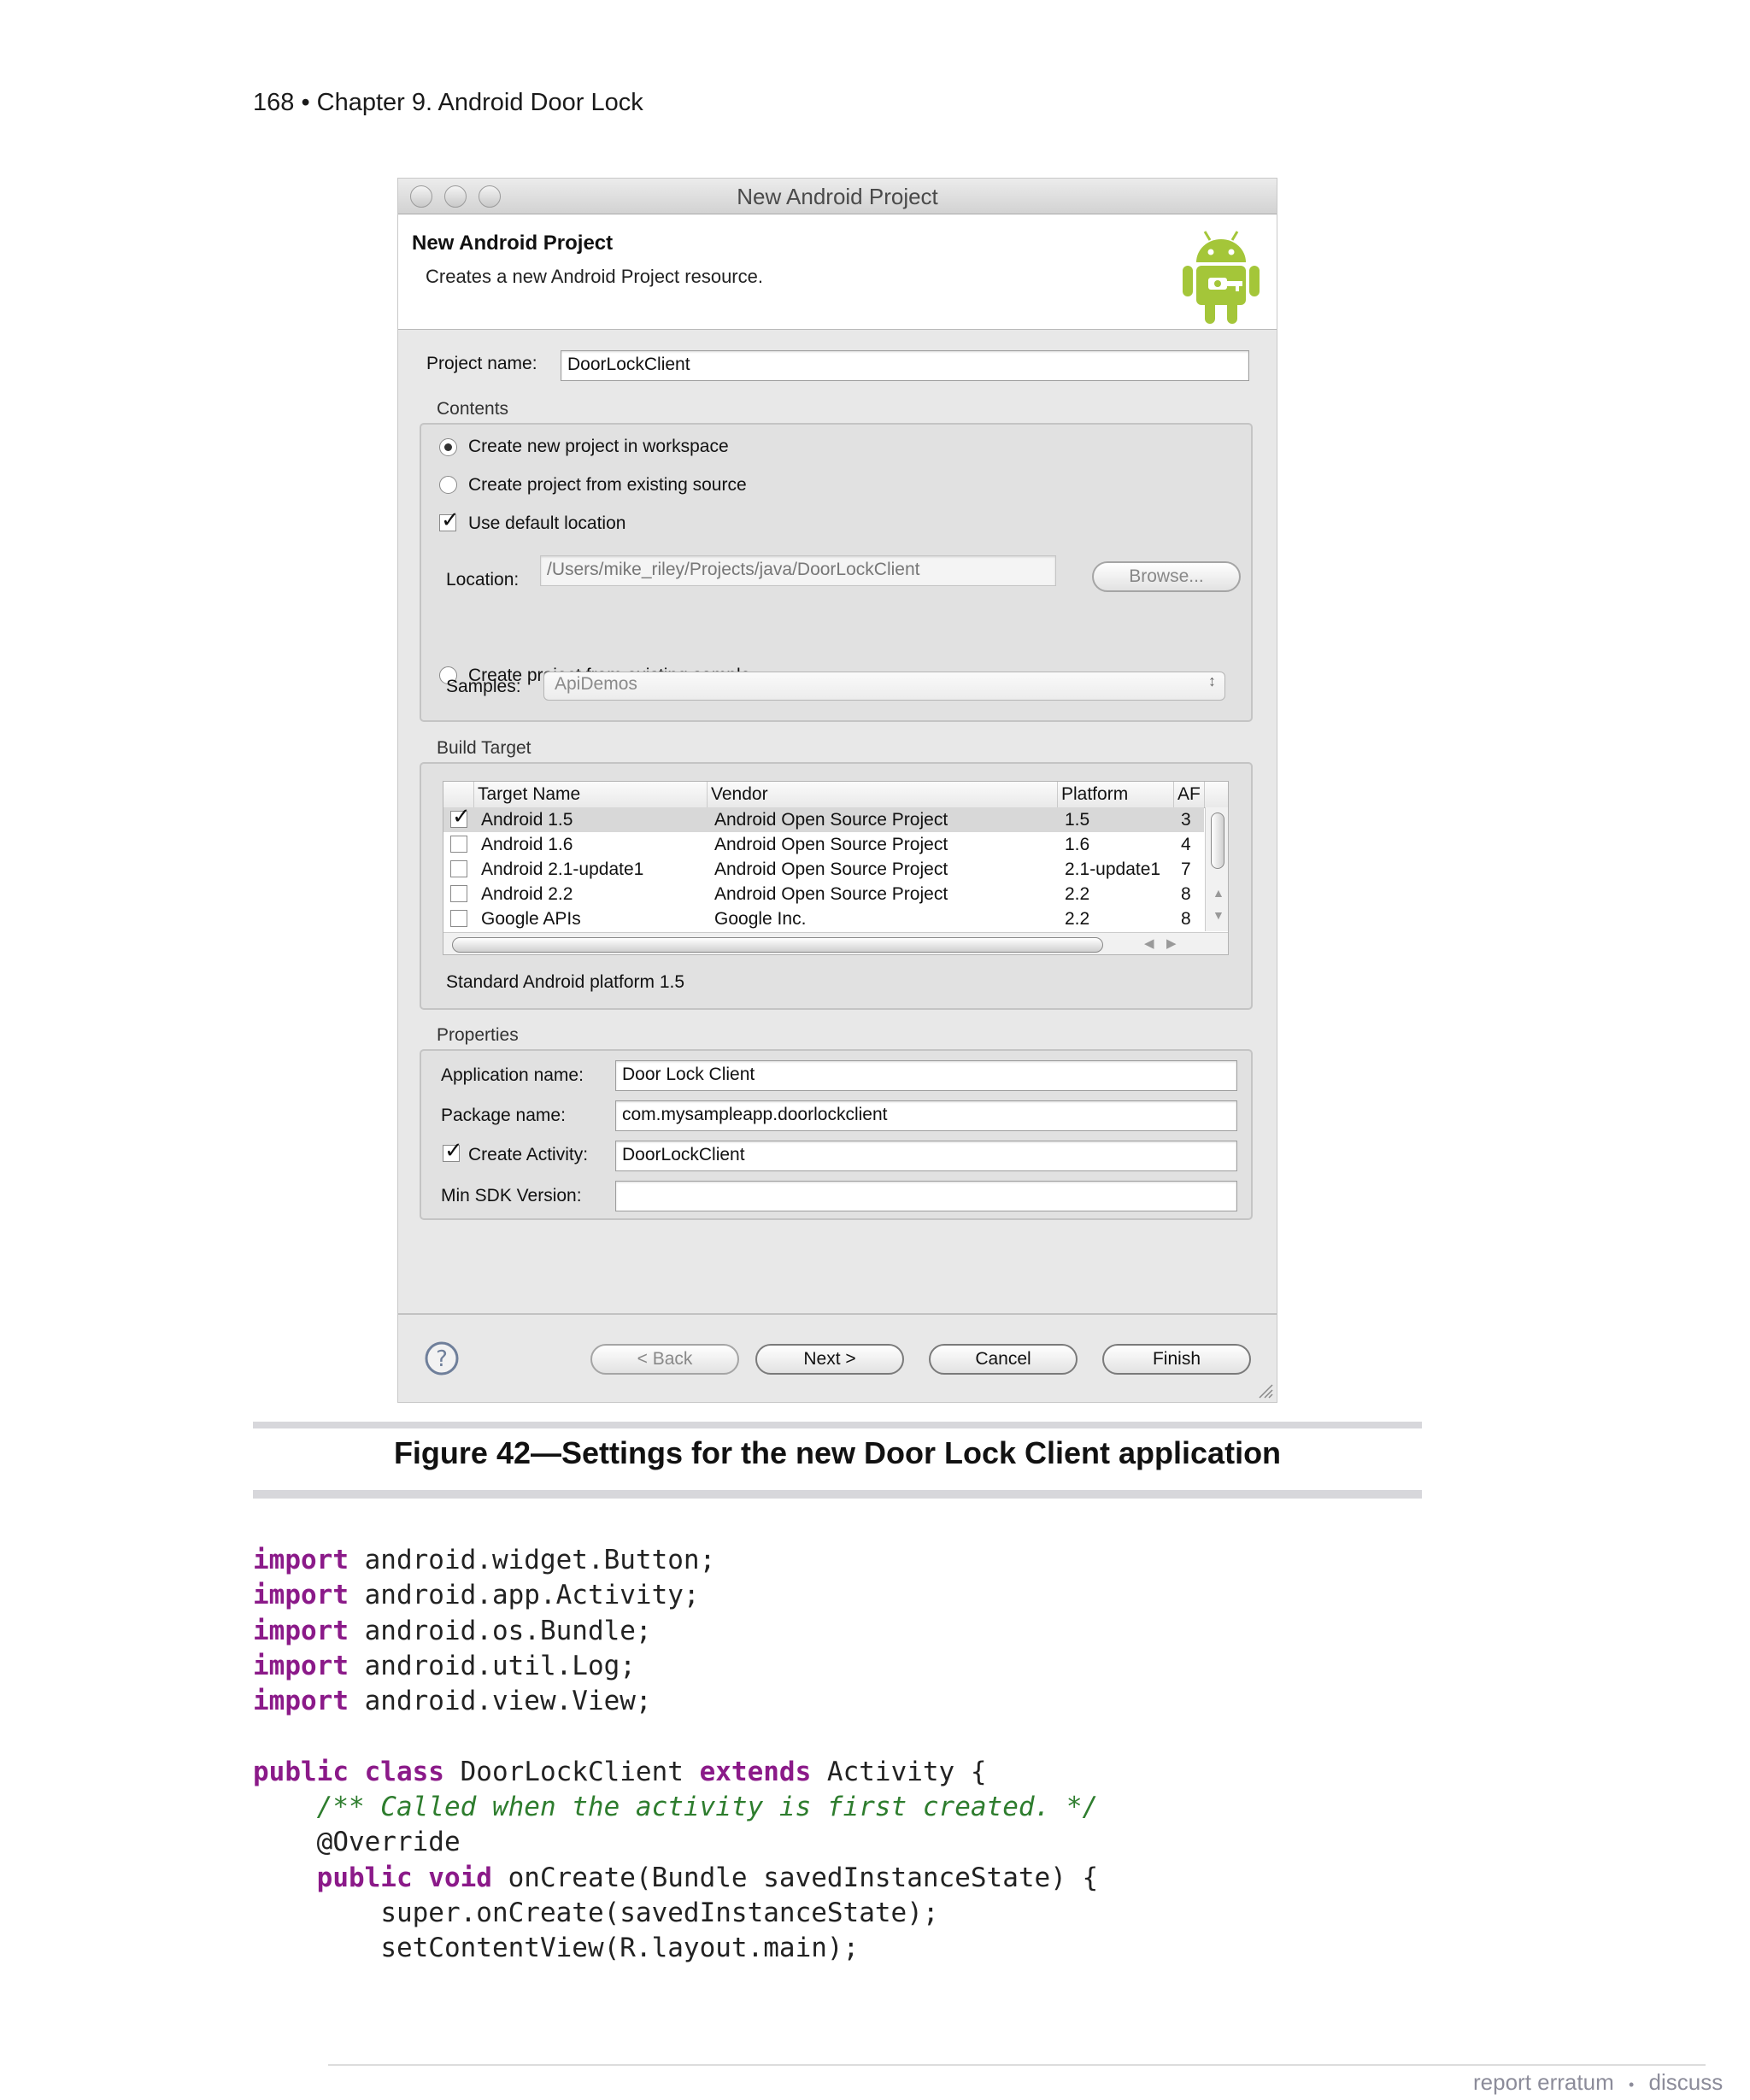 The height and width of the screenshot is (2100, 1750). Describe the element at coordinates (926, 1115) in the screenshot. I see `package-name-input: com.mysampleapp.doorlockclient` at that location.